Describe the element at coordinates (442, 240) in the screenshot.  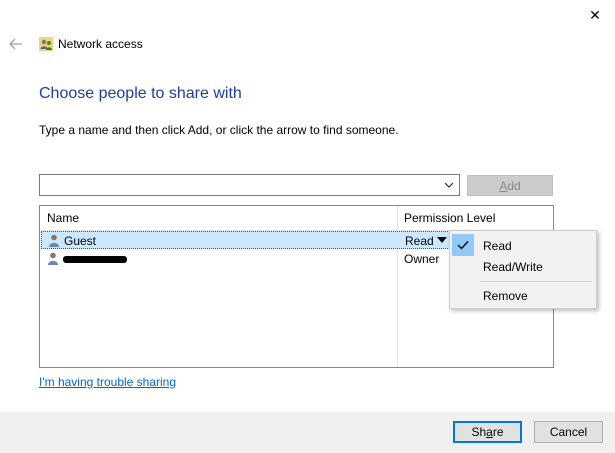
I see `permission-dropdown-arrow-icon` at that location.